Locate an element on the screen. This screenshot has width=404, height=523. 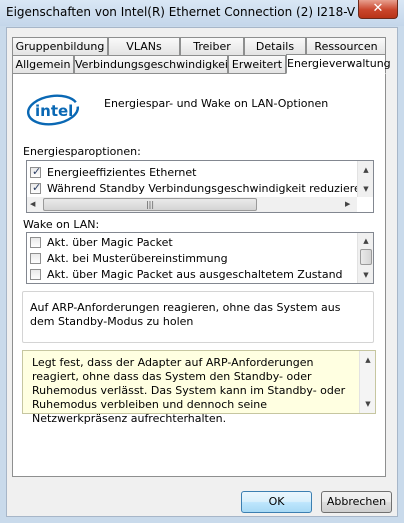
intel-logo-text: intel is located at coordinates (54, 111).